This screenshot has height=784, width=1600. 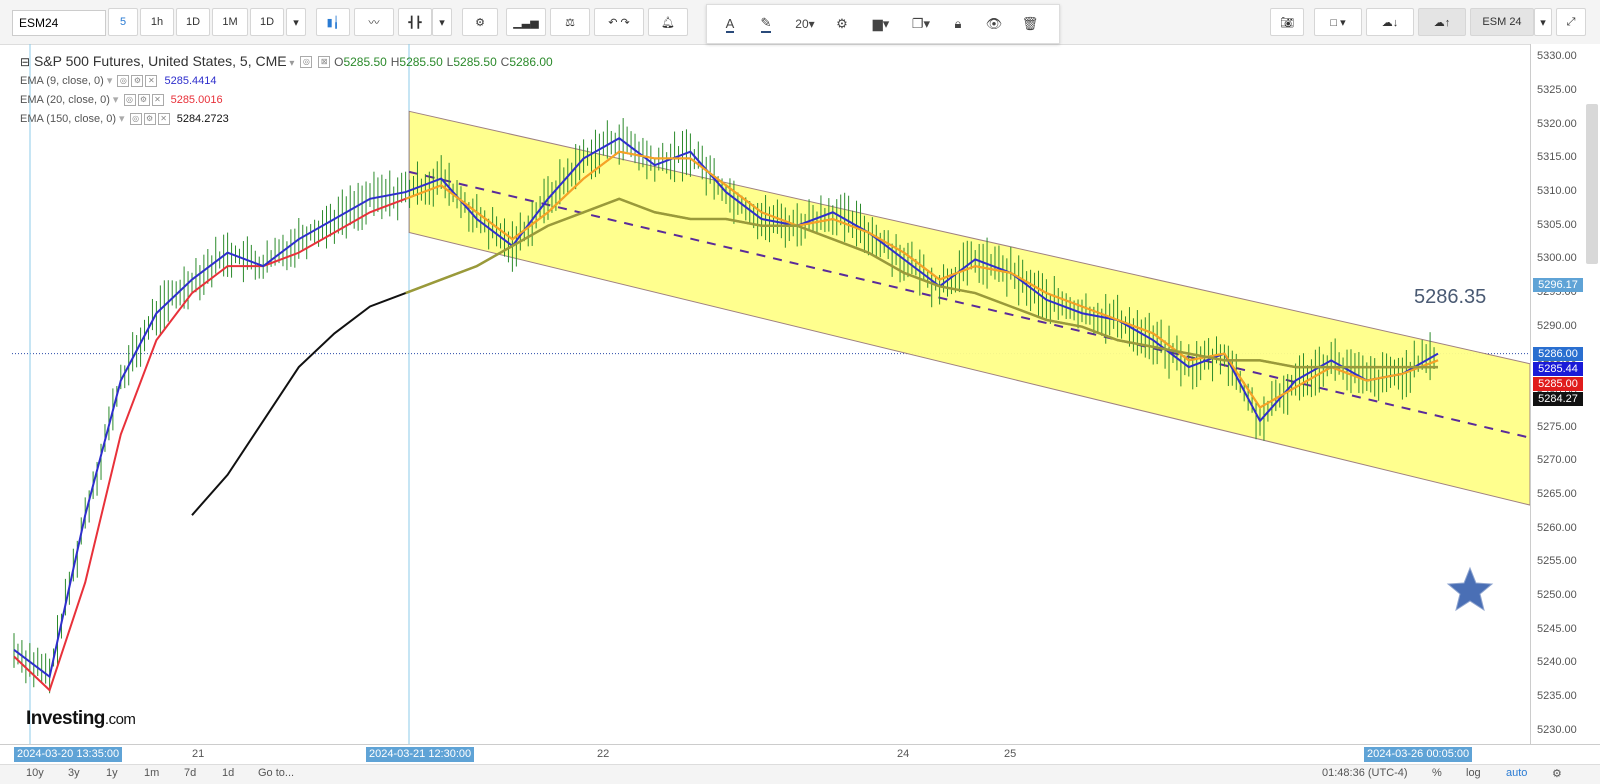 I want to click on line-color-button: ✎, so click(x=766, y=24).